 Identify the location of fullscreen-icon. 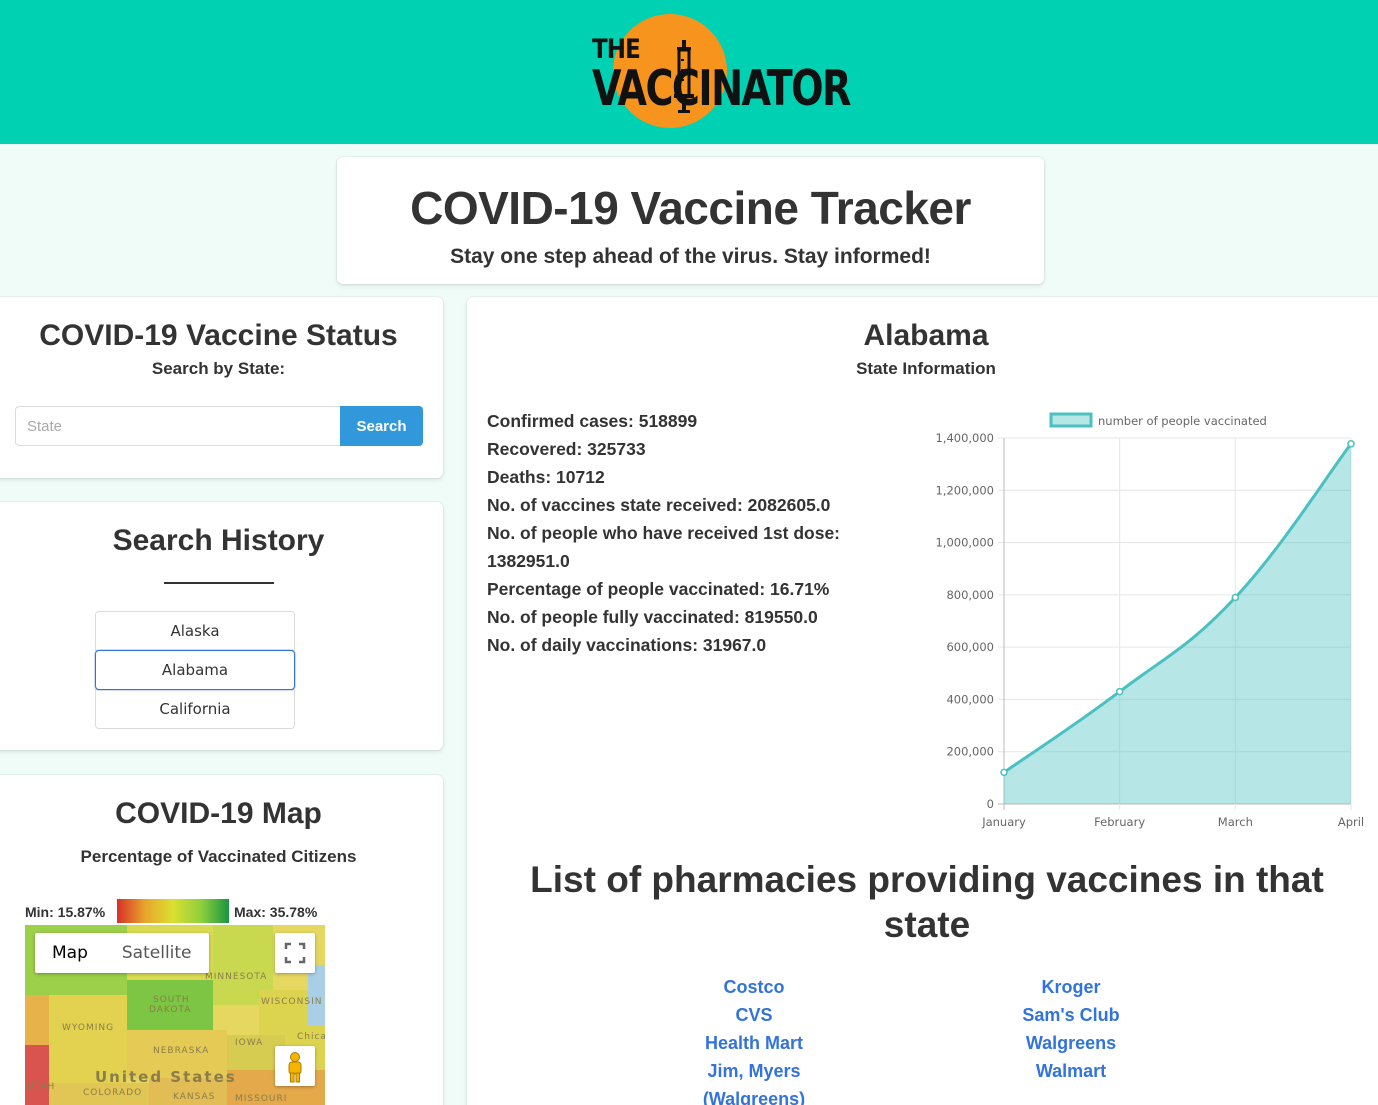
(295, 953).